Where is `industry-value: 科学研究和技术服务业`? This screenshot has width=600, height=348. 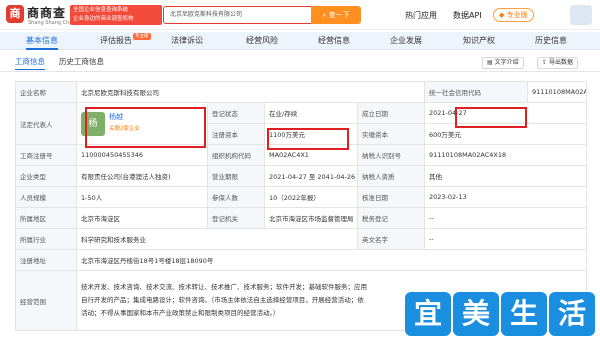
industry-value: 科学研究和技术服务业 is located at coordinates (217, 239).